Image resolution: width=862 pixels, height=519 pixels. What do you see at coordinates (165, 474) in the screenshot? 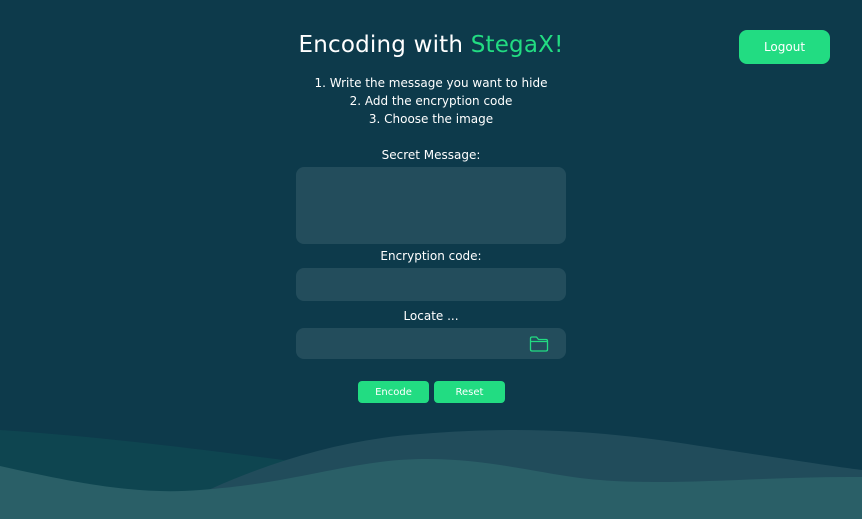
I see `wave-back` at bounding box center [165, 474].